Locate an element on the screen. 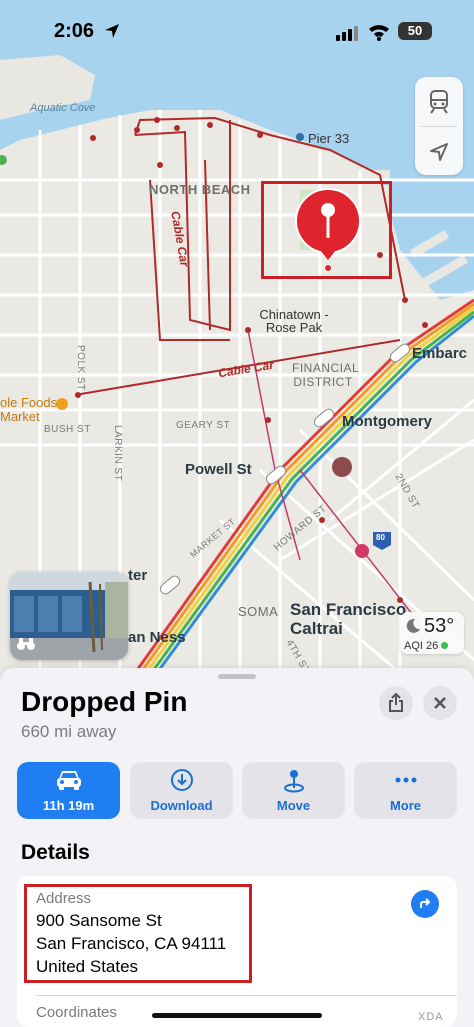  weather-widget: 53° AQI 26 is located at coordinates (432, 633).